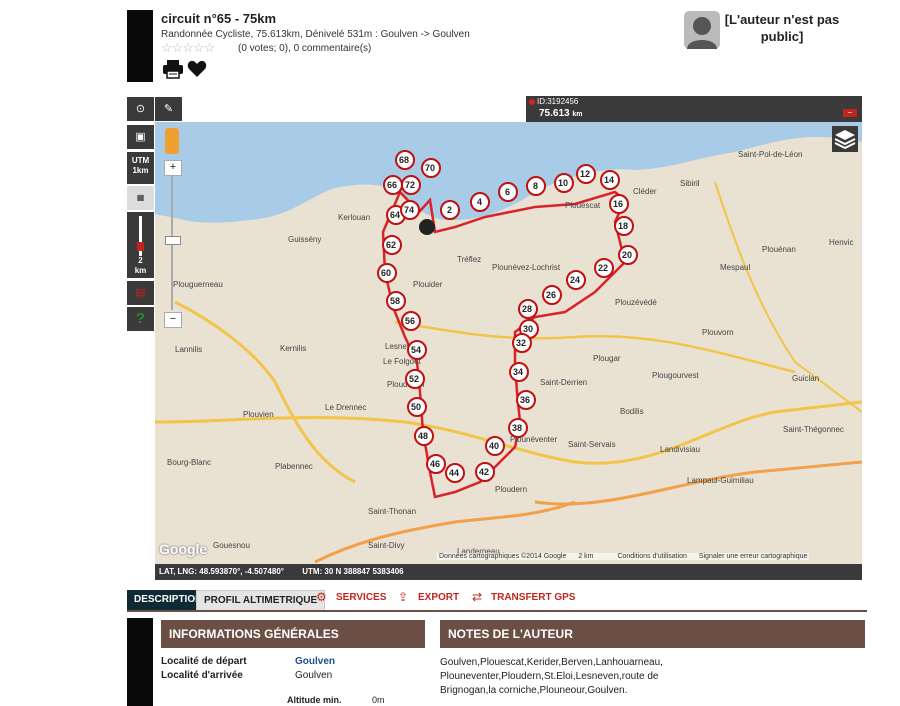  What do you see at coordinates (651, 556) in the screenshot?
I see `terms-link: Conditions d'utilisation` at bounding box center [651, 556].